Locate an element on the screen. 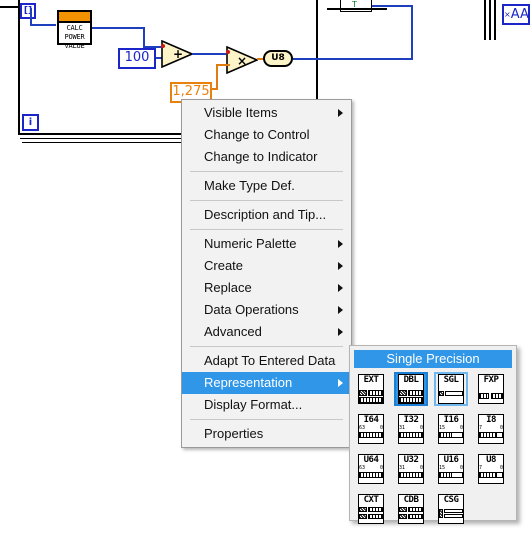 The height and width of the screenshot is (538, 532). array-terminal: [] is located at coordinates (28, 11).